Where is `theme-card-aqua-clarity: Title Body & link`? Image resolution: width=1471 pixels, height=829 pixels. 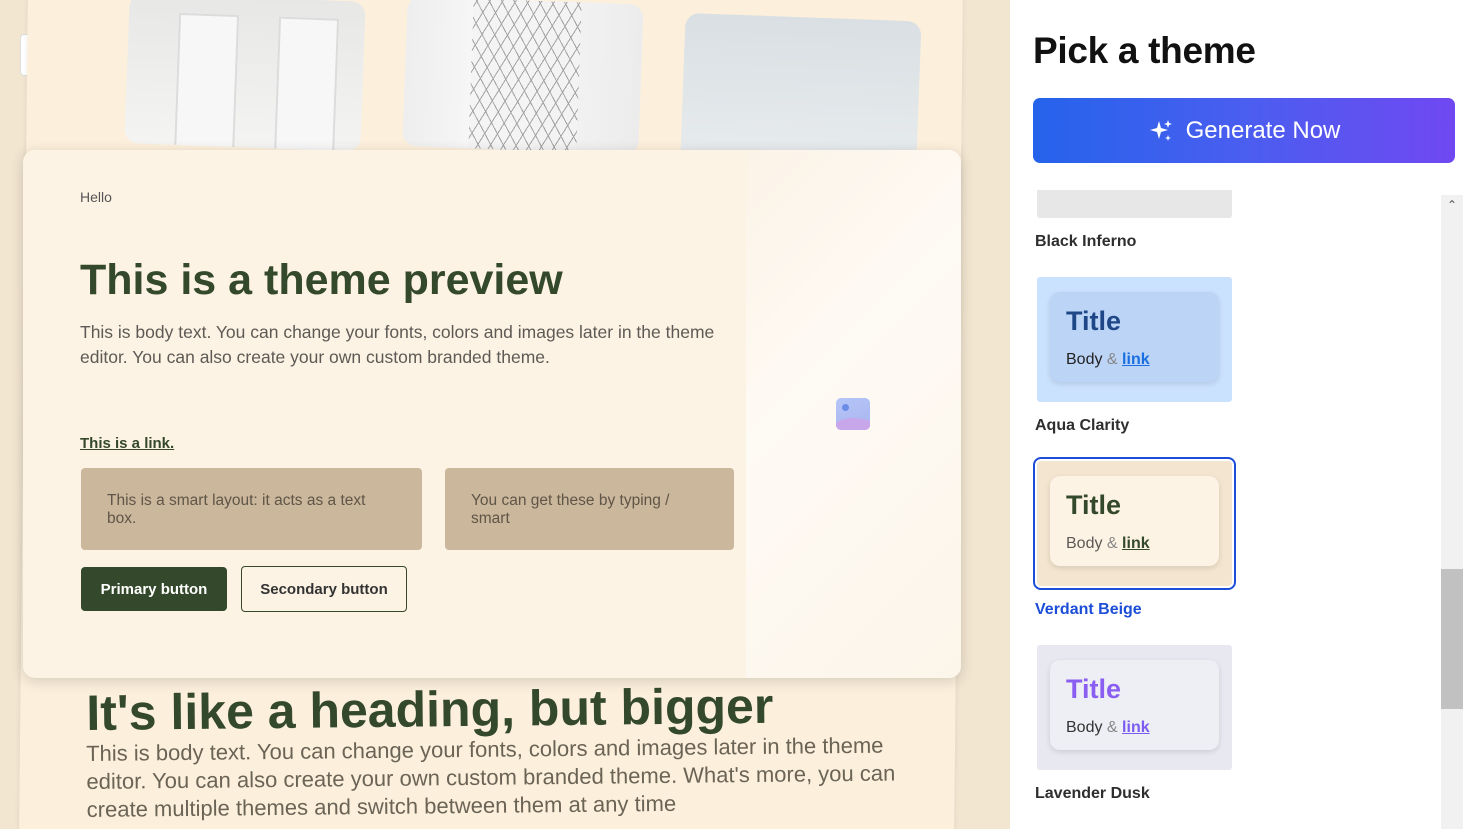 theme-card-aqua-clarity: Title Body & link is located at coordinates (1134, 339).